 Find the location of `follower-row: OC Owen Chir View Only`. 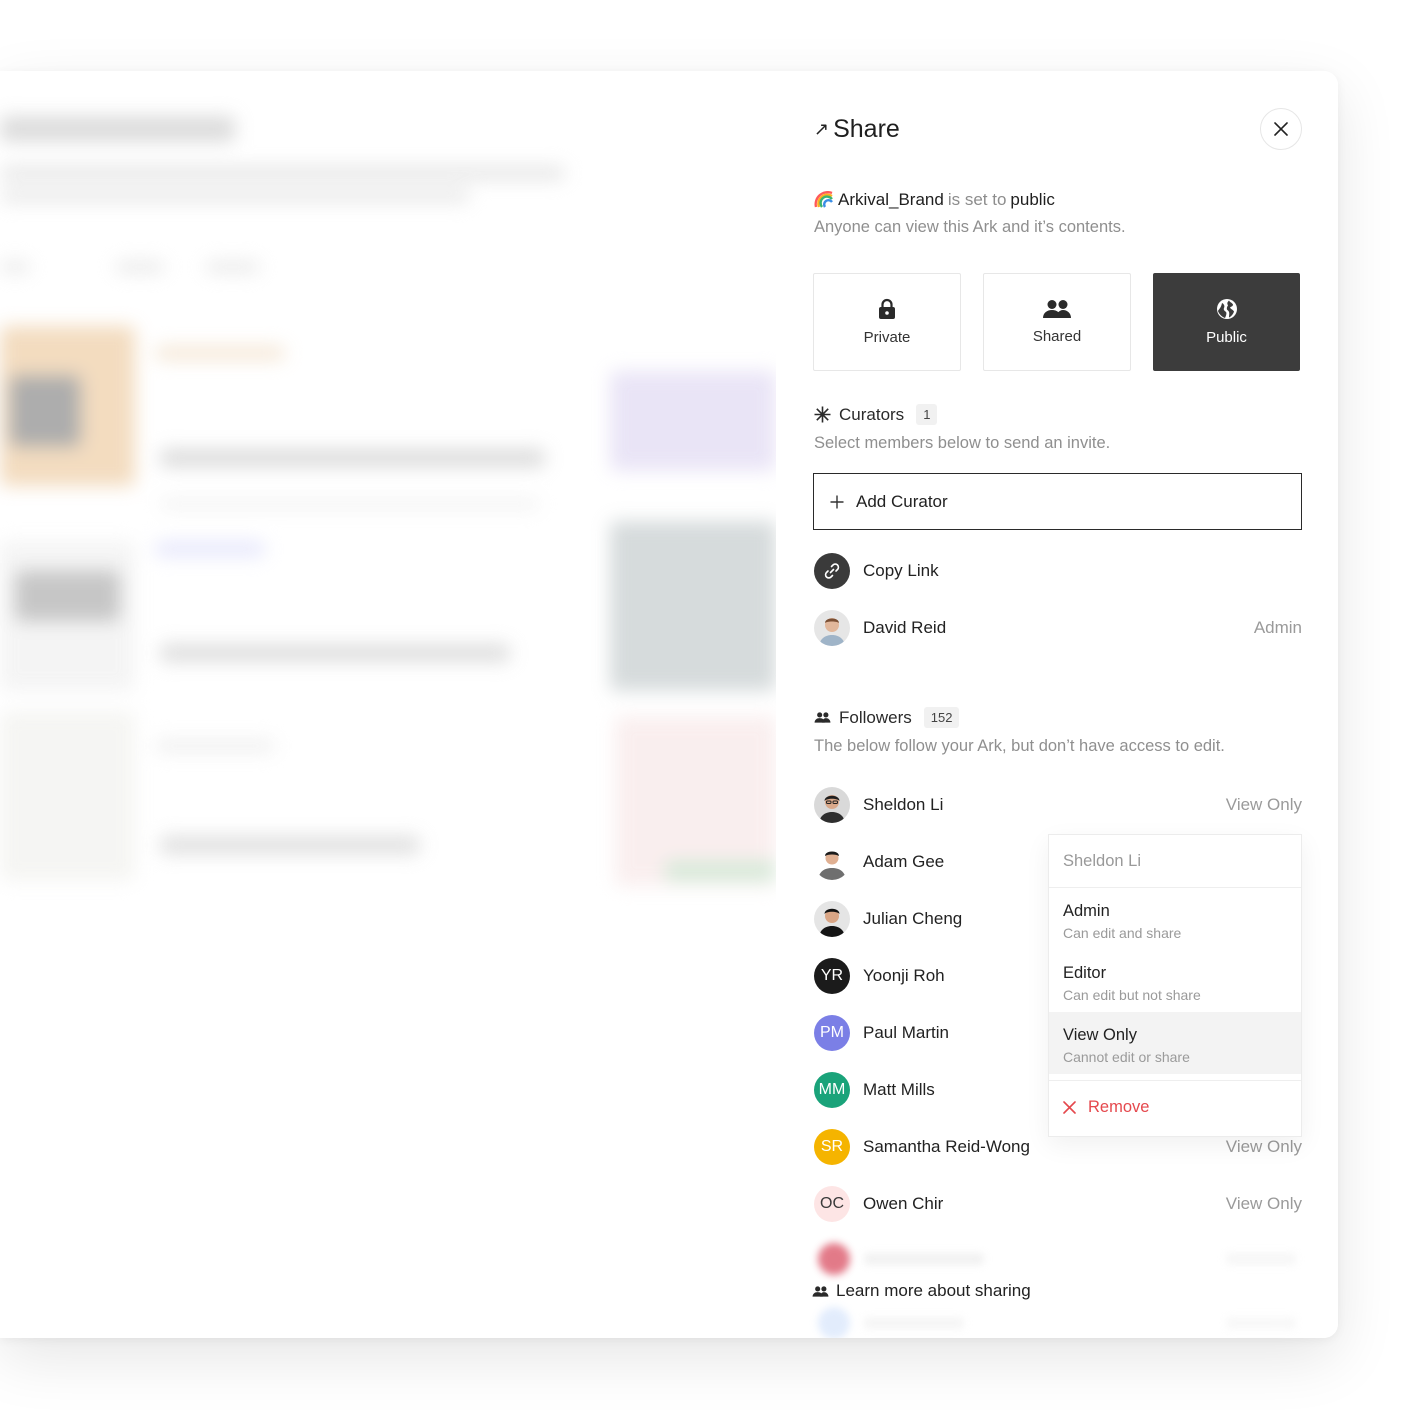

follower-row: OC Owen Chir View Only is located at coordinates (1058, 1204).